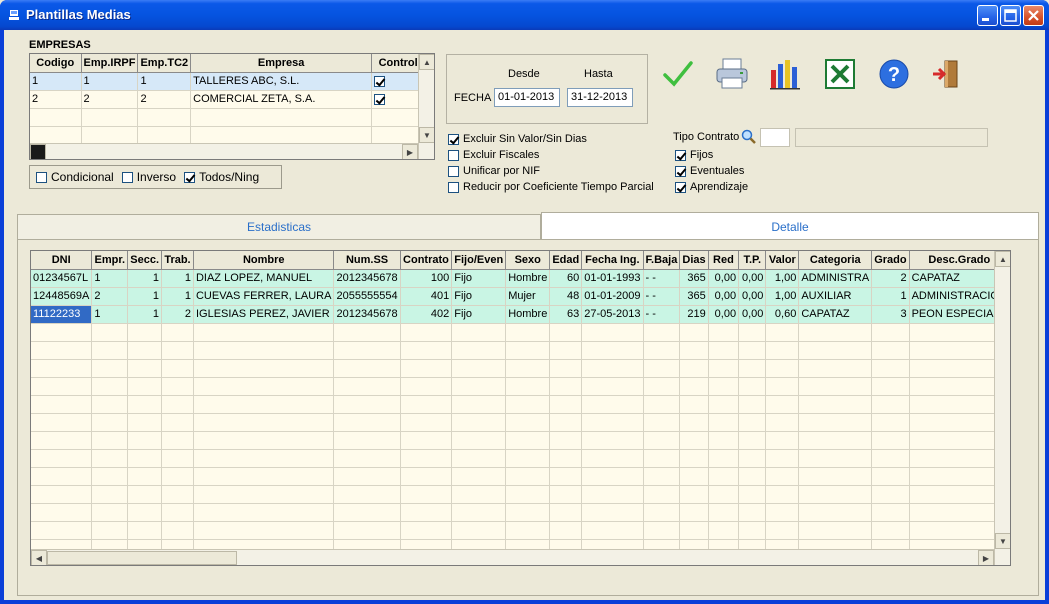 This screenshot has height=604, width=1049. Describe the element at coordinates (1033, 15) in the screenshot. I see `close-button` at that location.